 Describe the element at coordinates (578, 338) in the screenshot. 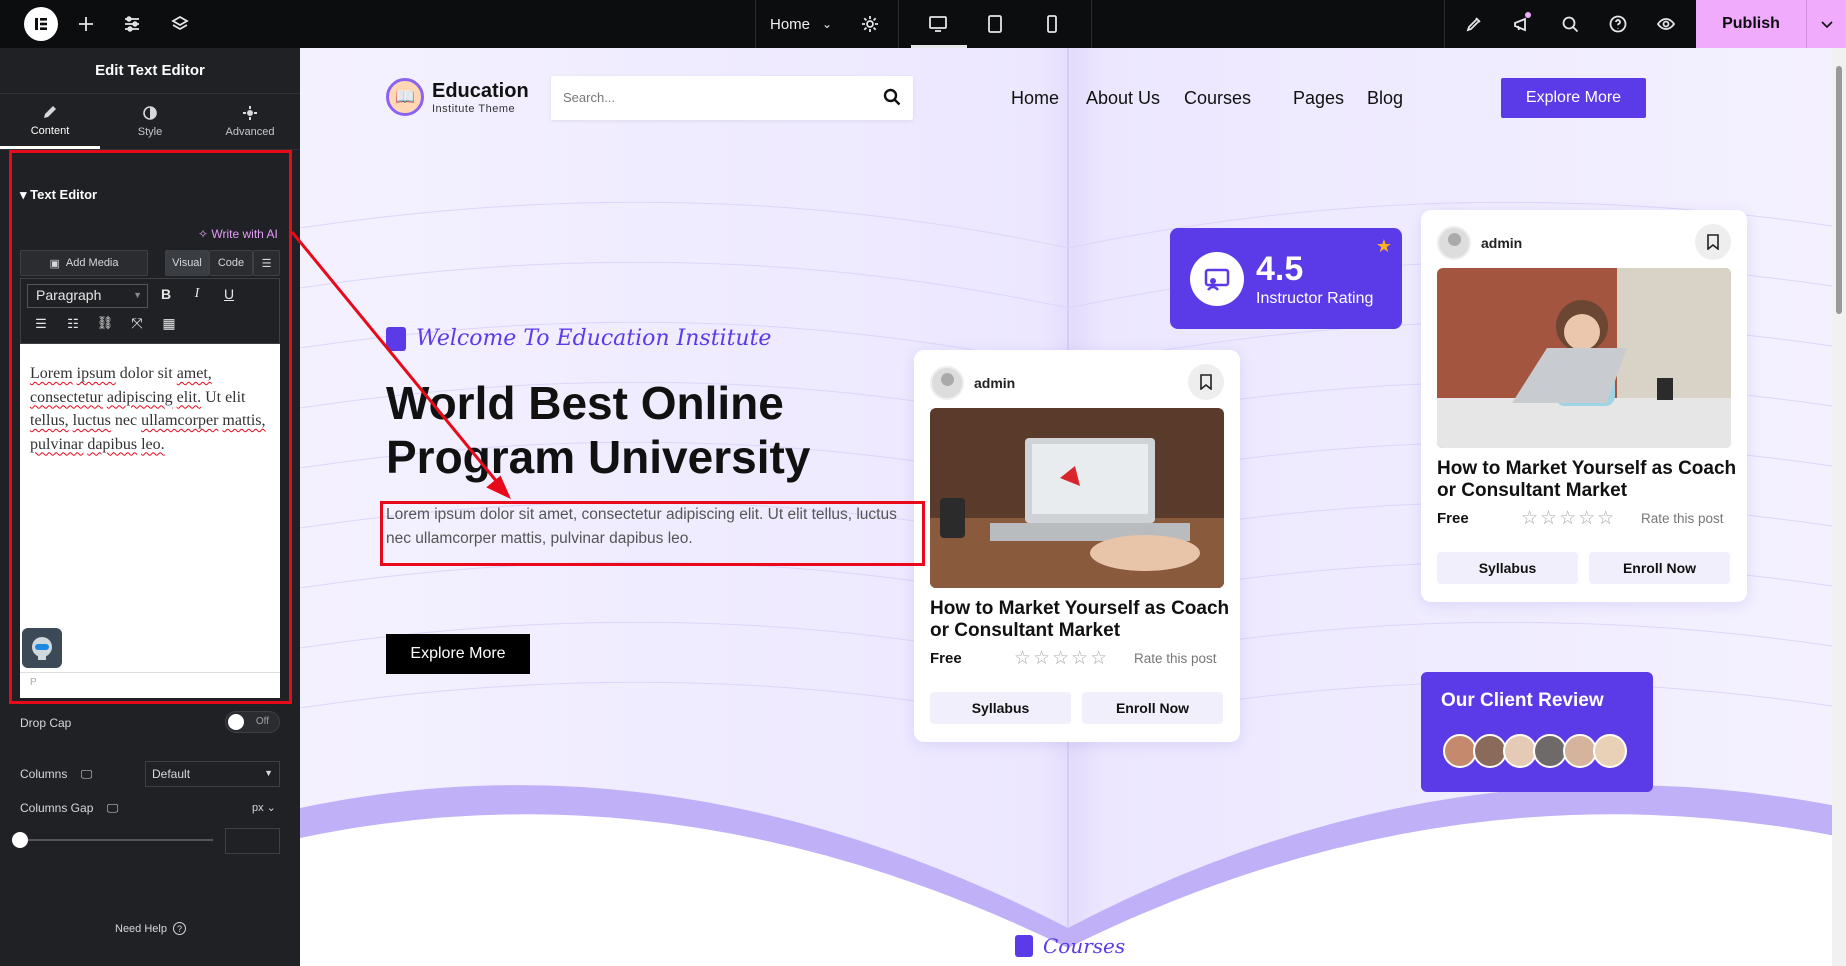

I see `welcome-tagline: Welcome To Education Institute` at that location.